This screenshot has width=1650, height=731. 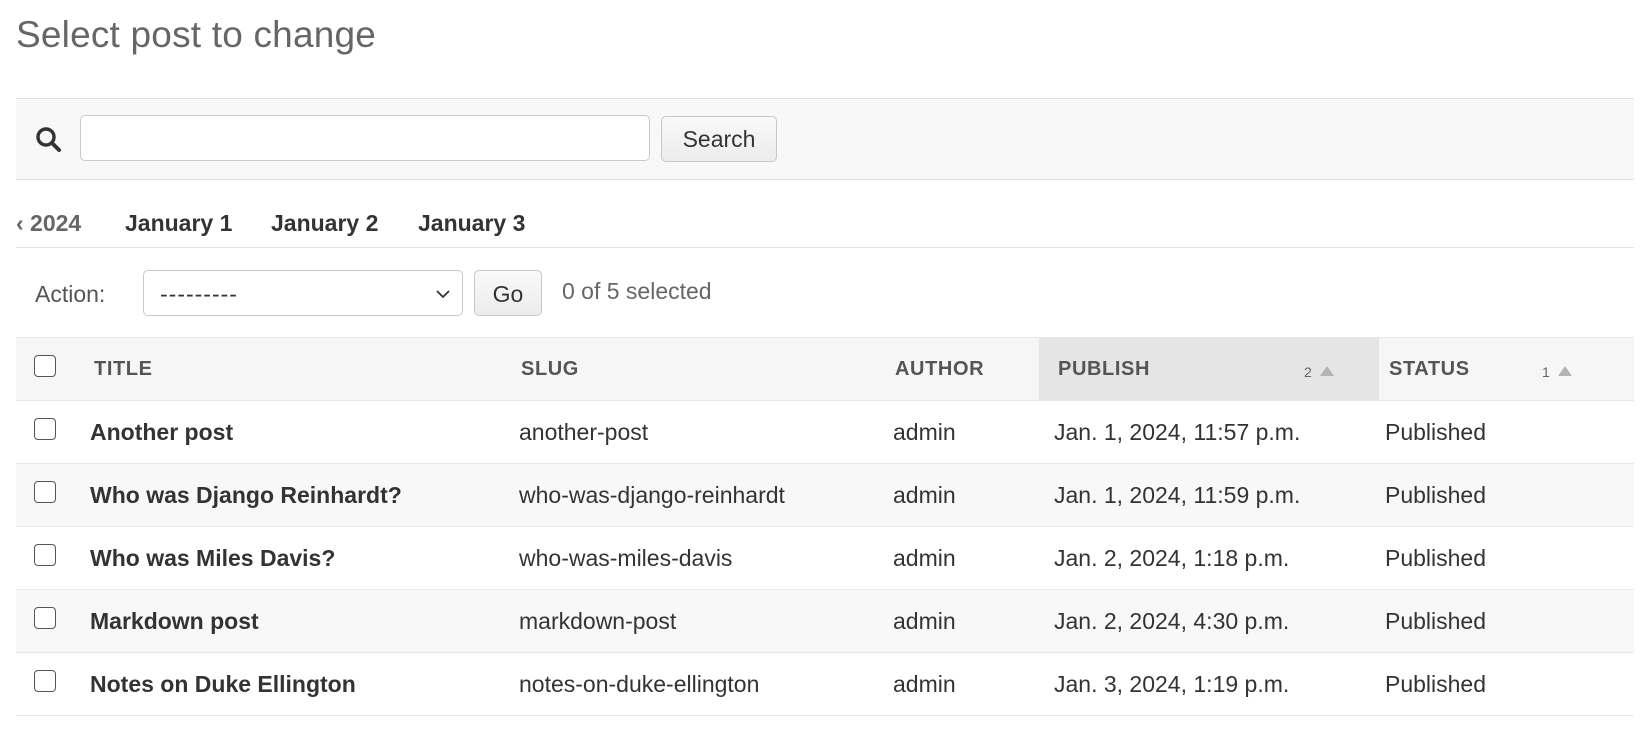 I want to click on sort-priority: 2, so click(x=1308, y=372).